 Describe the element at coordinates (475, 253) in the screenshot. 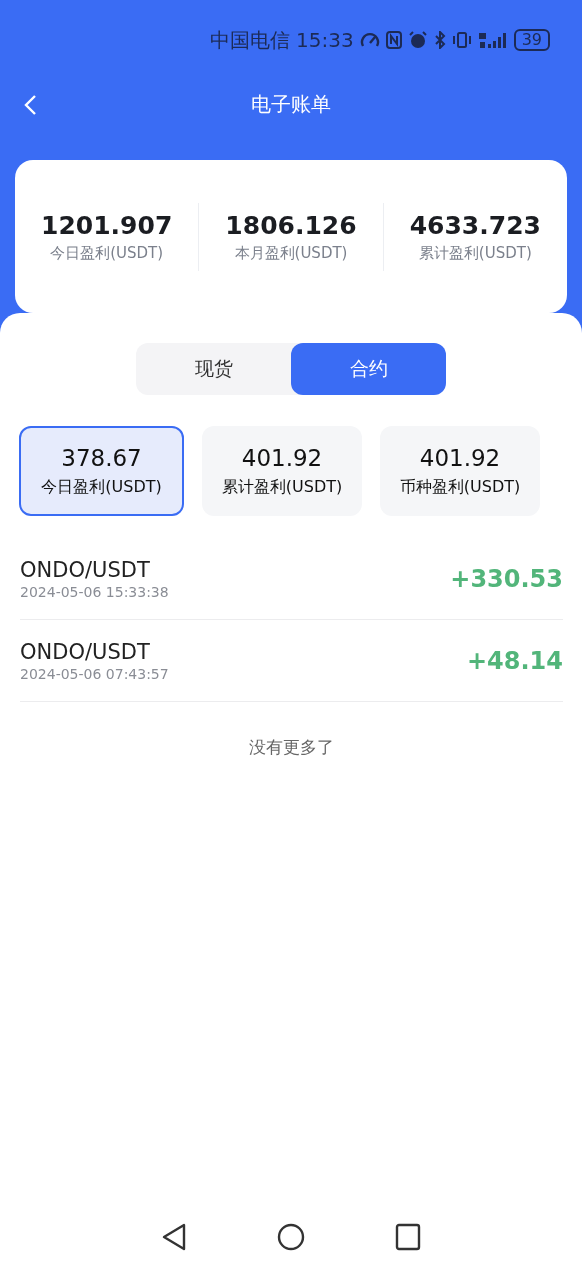

I see `summary-label: 累计盈利(USDT)` at that location.